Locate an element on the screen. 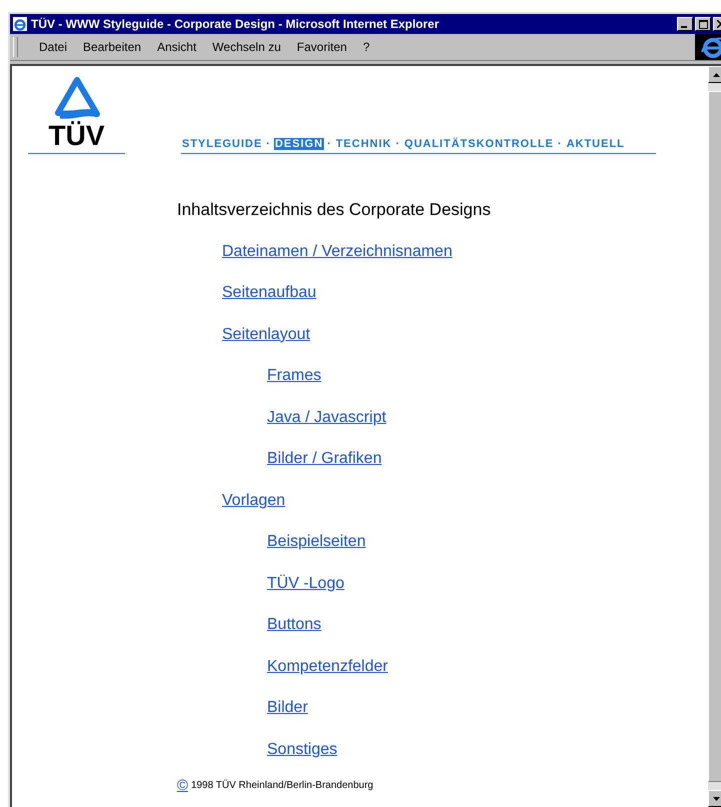 The width and height of the screenshot is (721, 807). nav-link: QUALITÄTSKONTROLLE is located at coordinates (479, 144).